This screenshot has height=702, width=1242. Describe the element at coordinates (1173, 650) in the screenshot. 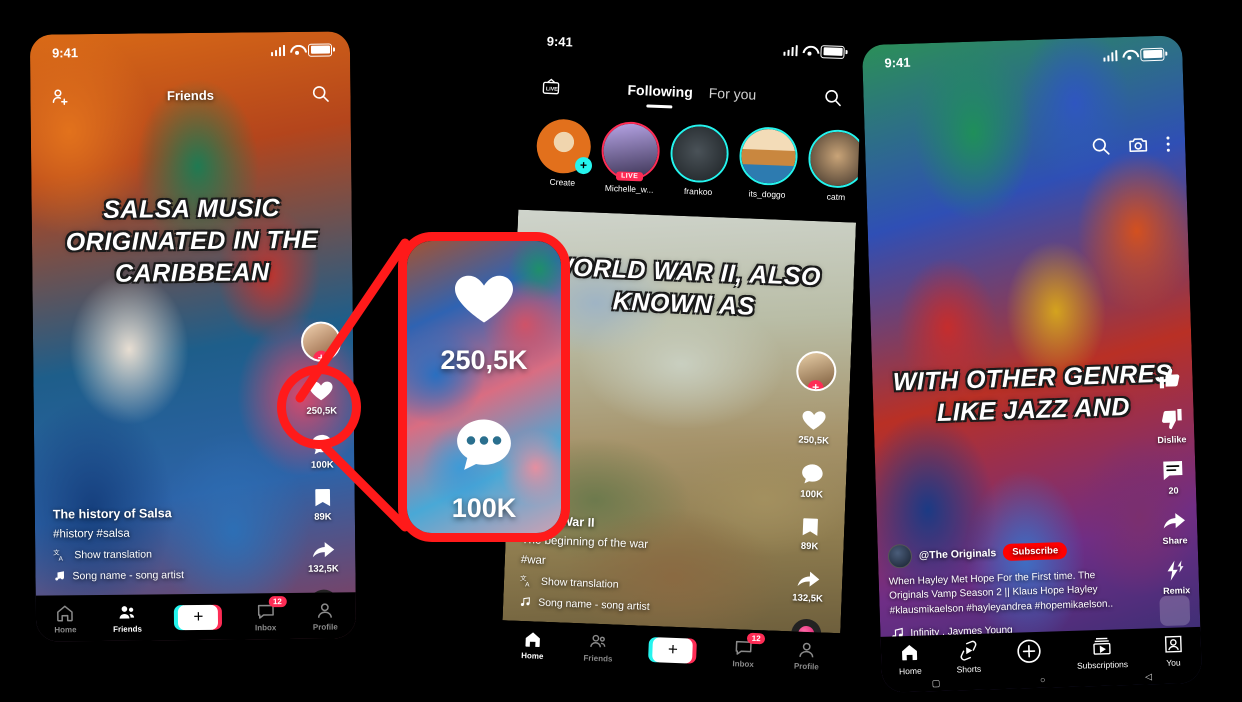

I see `tab-you: You` at that location.